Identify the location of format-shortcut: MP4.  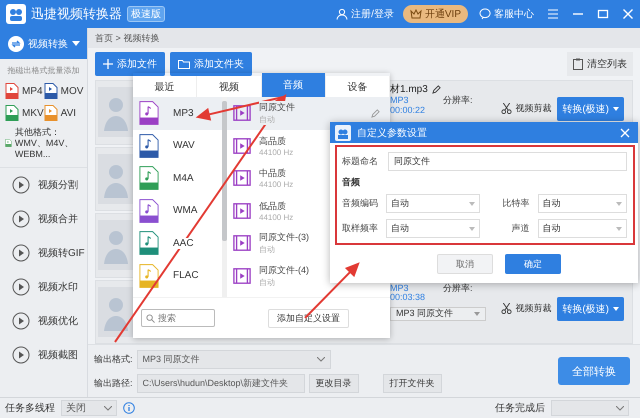
(24, 91).